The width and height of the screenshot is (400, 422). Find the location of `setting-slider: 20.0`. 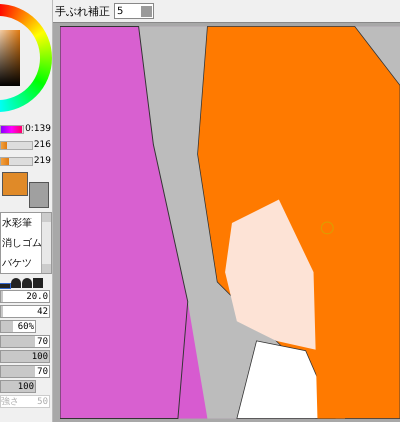

setting-slider: 20.0 is located at coordinates (25, 296).